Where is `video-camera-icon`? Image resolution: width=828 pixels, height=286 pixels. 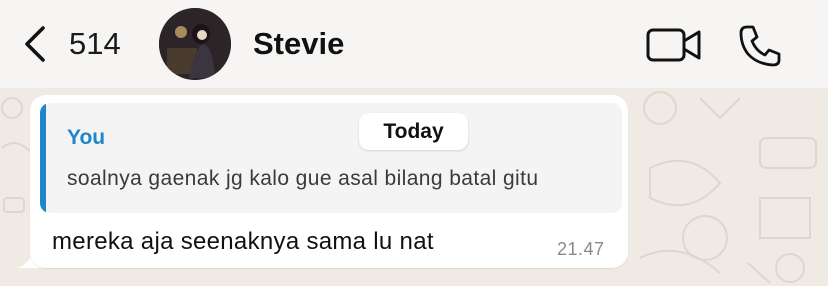
video-camera-icon is located at coordinates (673, 45).